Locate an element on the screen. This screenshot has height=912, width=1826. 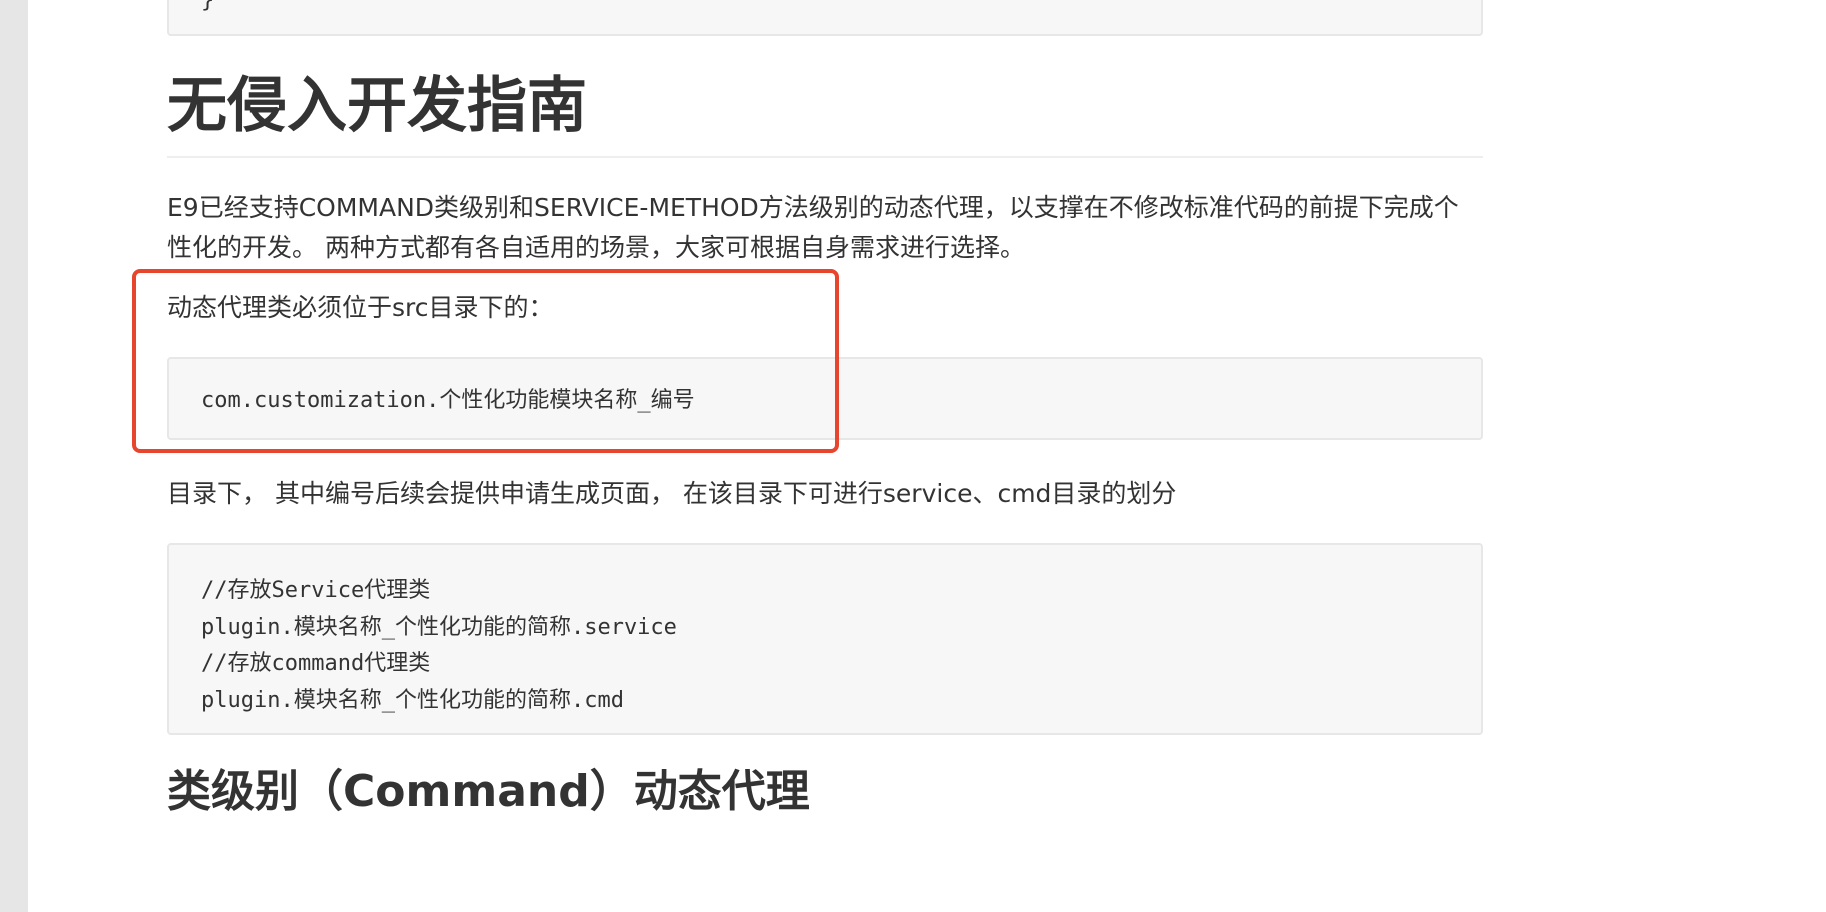
code-line: plugin.模块名称_个性化功能的简称.service is located at coordinates (439, 627).